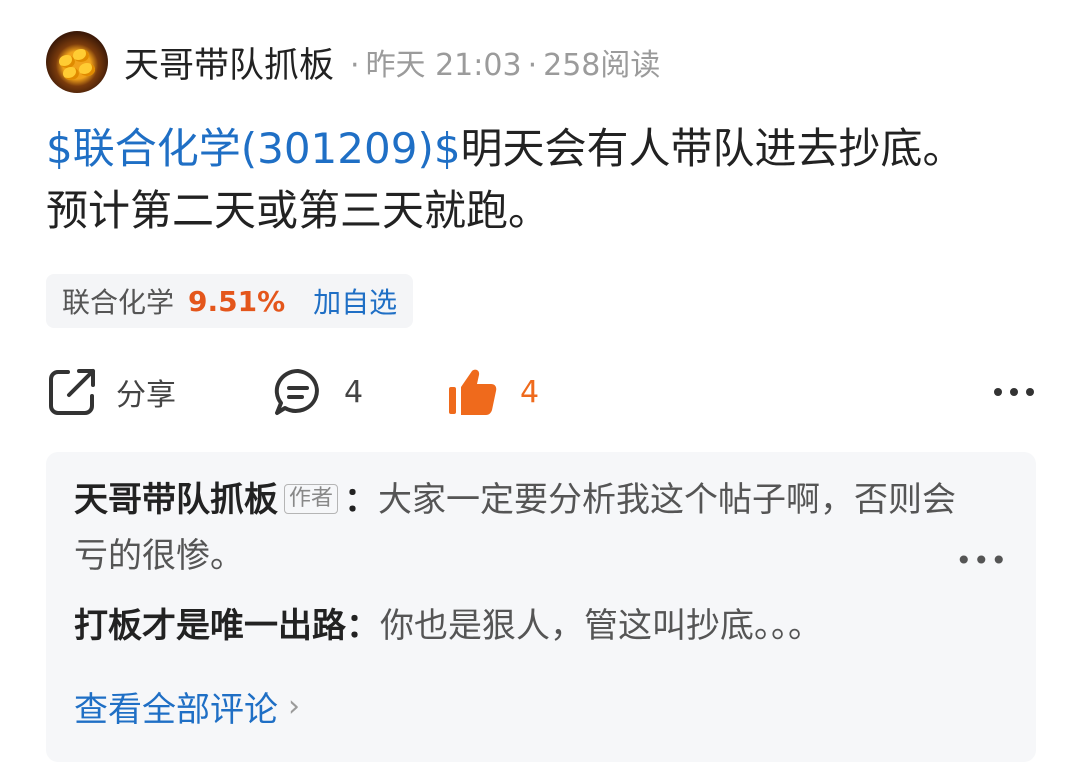 The height and width of the screenshot is (762, 1080). I want to click on share-button: 分享, so click(111, 392).